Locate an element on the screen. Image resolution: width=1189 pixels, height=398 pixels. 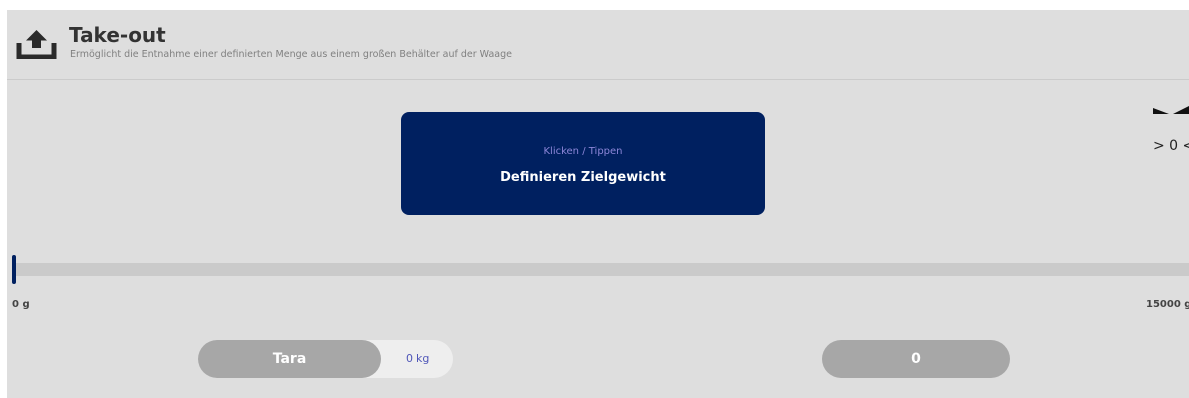
tara-readout: 0 kg is located at coordinates (417, 359).